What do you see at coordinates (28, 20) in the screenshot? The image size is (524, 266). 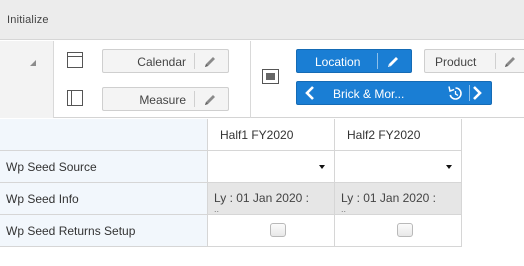 I see `view-title: Initialize` at bounding box center [28, 20].